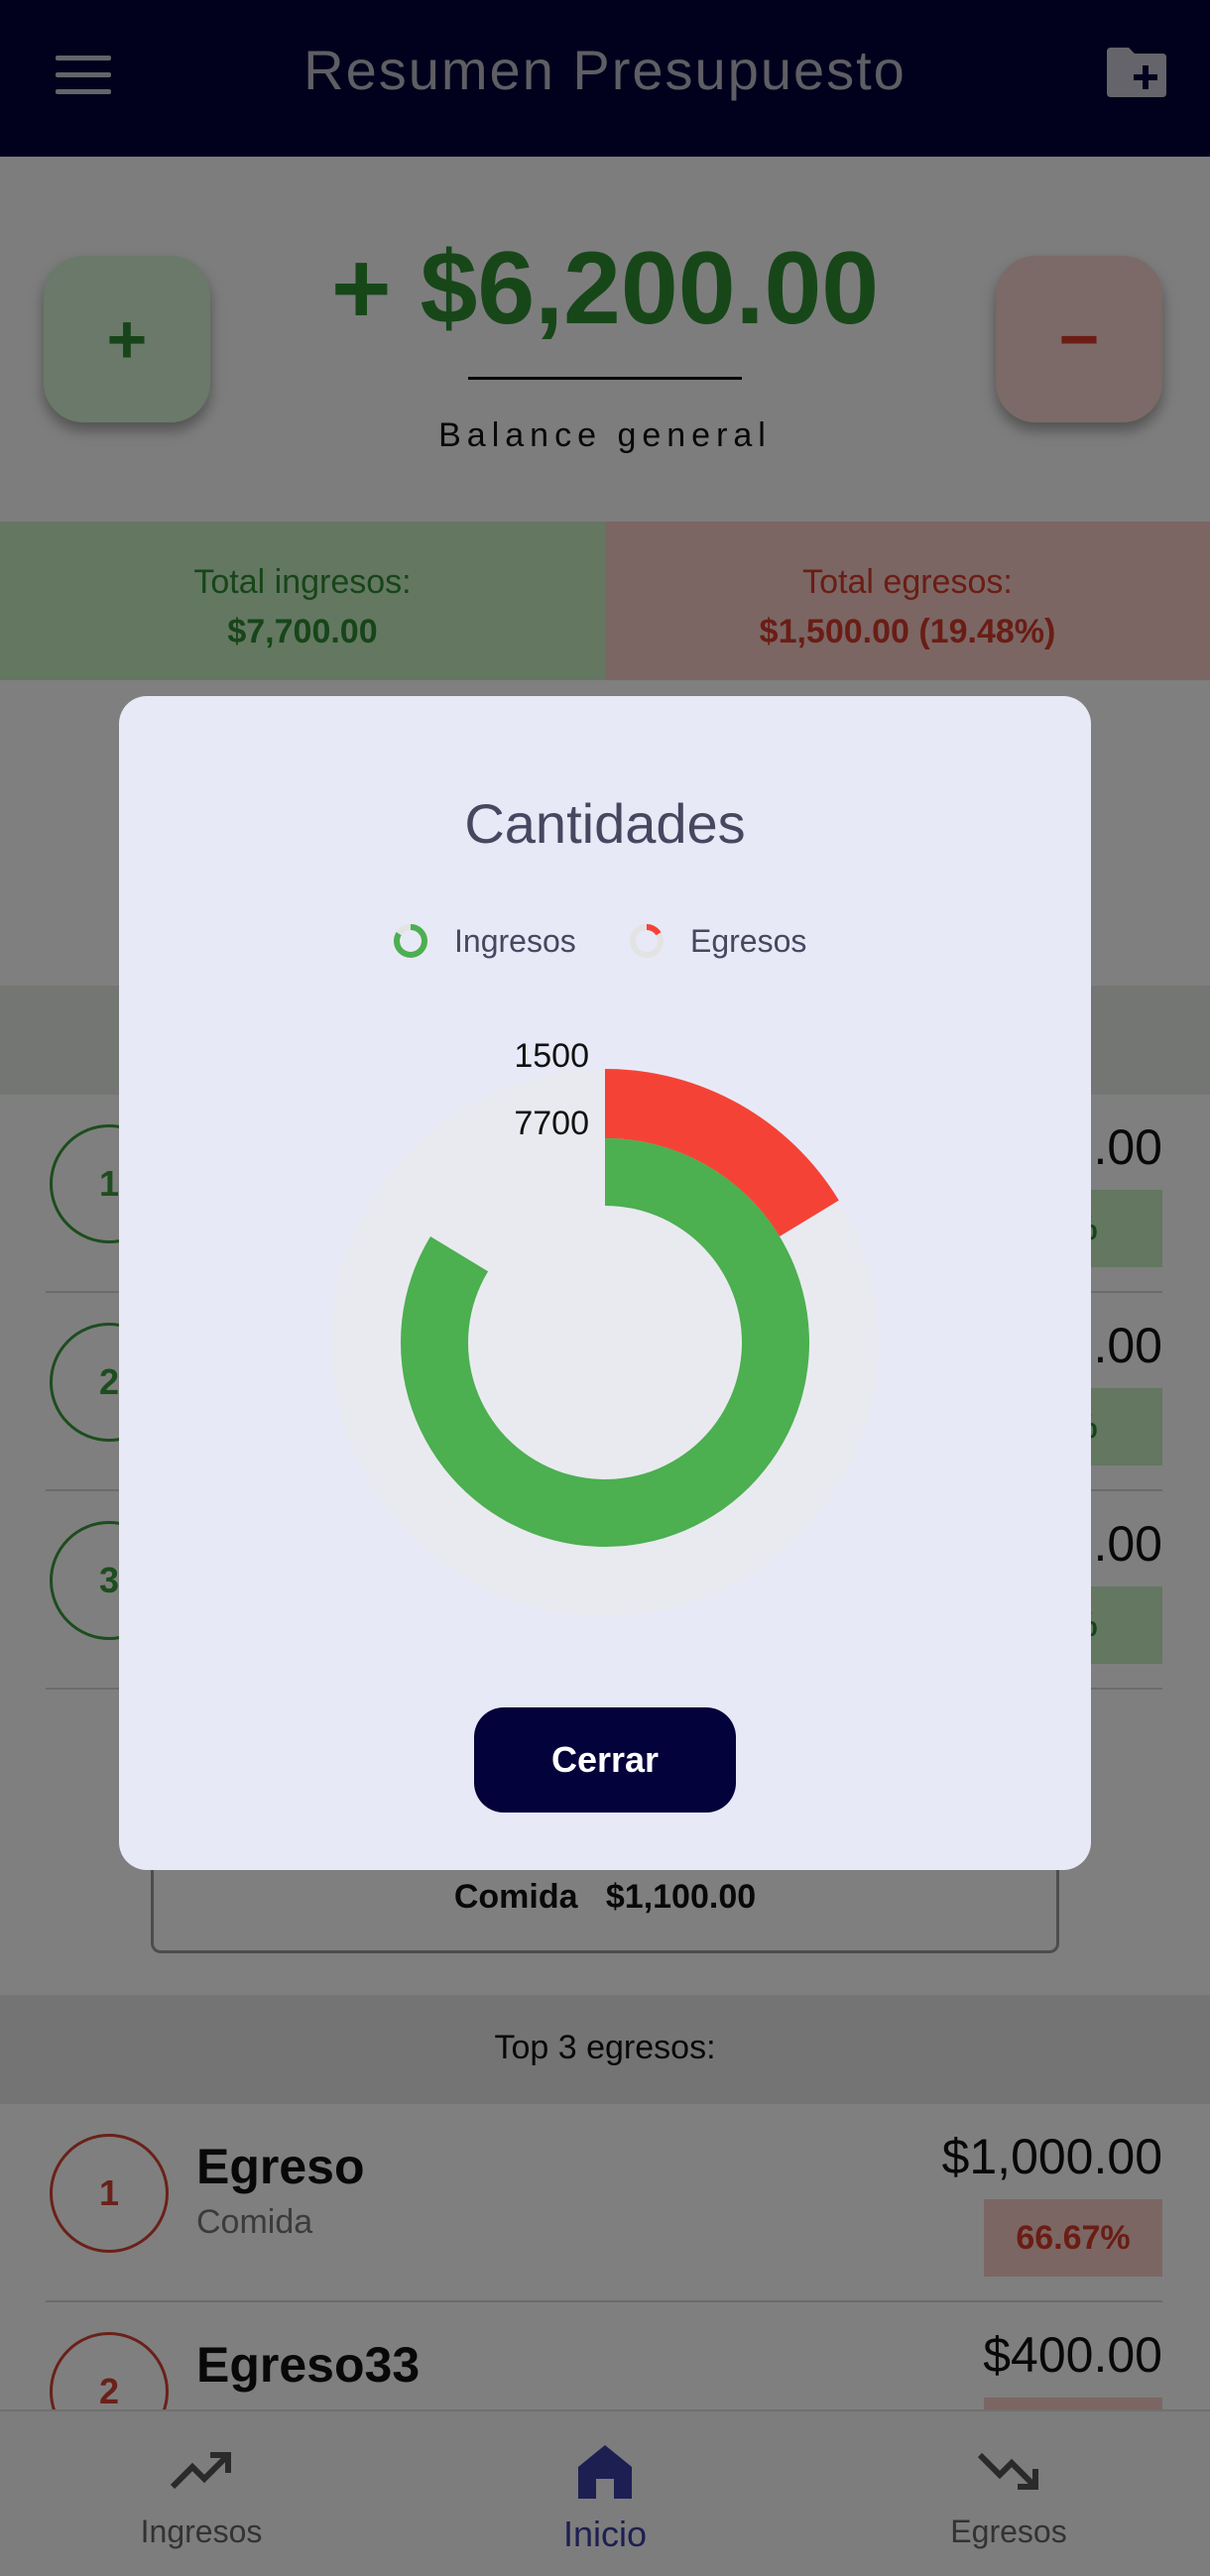 The image size is (1210, 2576). I want to click on legend-label-egresos: Egresos, so click(748, 941).